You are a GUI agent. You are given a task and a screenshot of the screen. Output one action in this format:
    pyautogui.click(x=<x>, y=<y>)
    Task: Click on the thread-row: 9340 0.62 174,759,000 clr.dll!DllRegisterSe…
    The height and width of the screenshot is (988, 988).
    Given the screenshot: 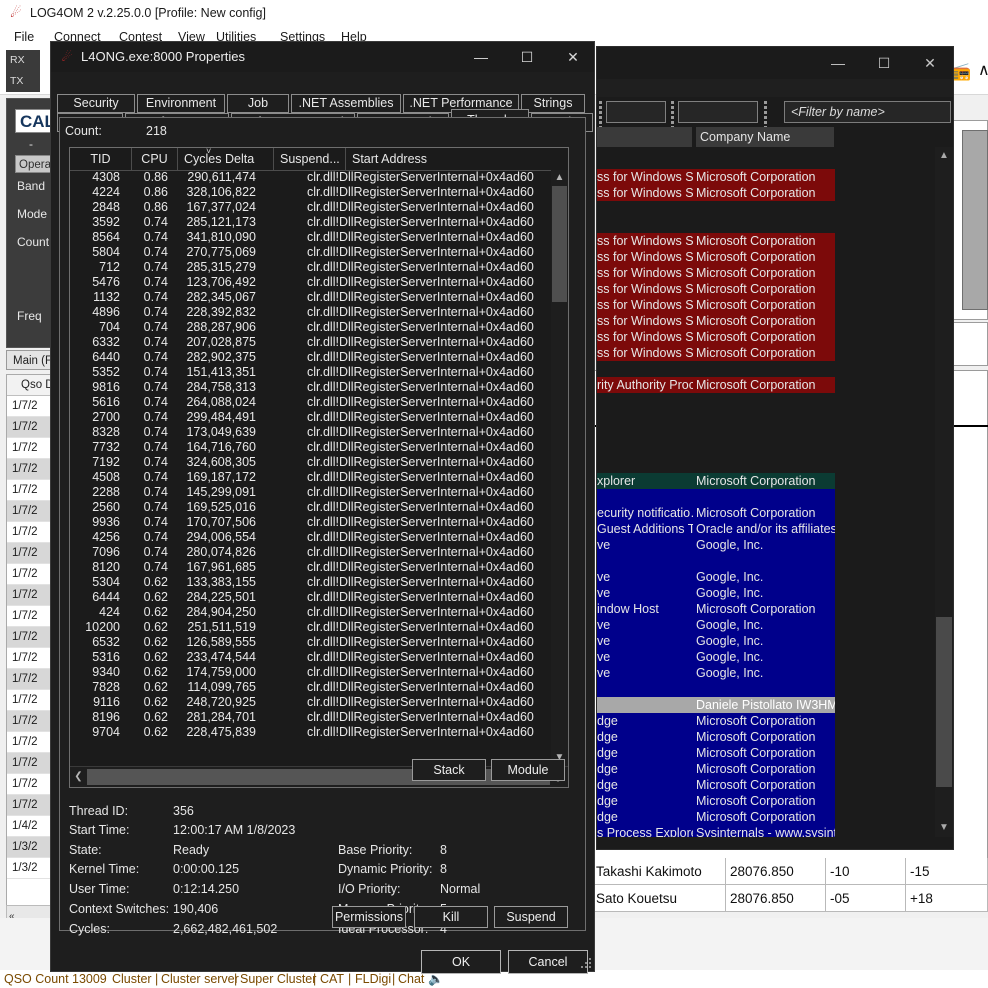 What is the action you would take?
    pyautogui.click(x=310, y=672)
    